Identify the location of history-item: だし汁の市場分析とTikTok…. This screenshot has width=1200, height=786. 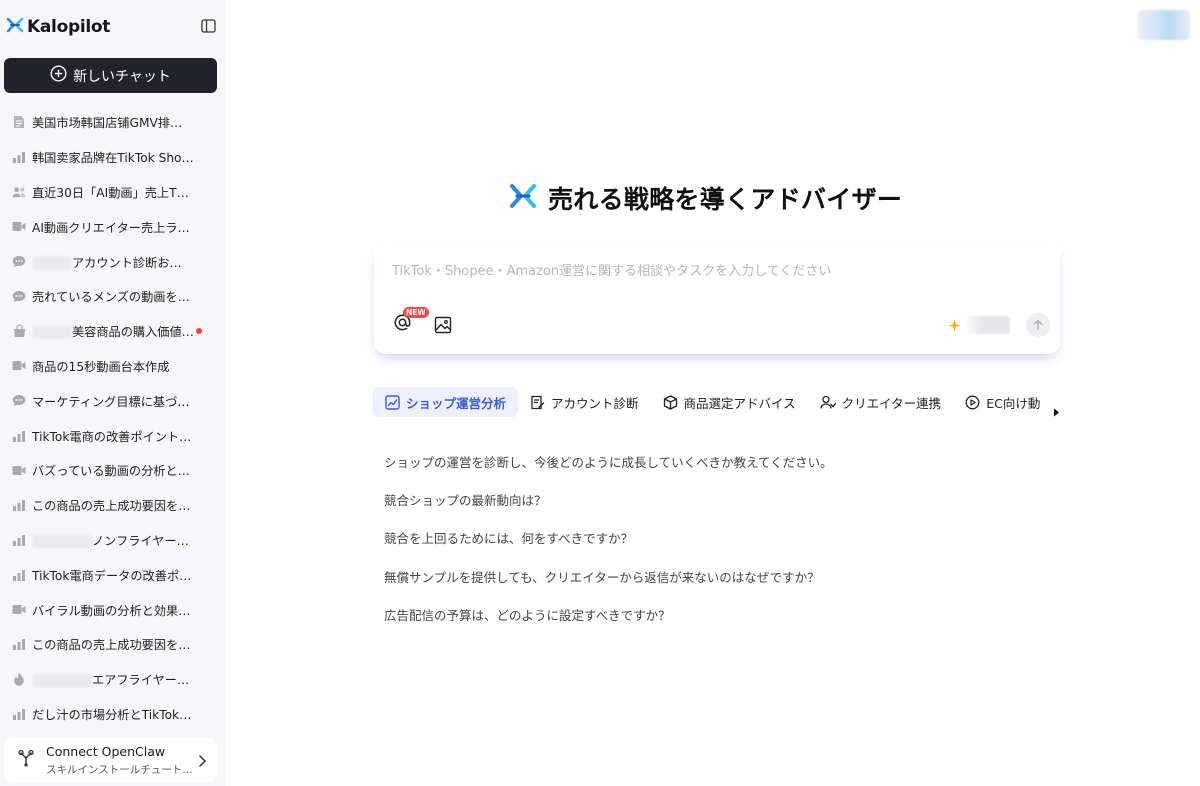
(113, 714).